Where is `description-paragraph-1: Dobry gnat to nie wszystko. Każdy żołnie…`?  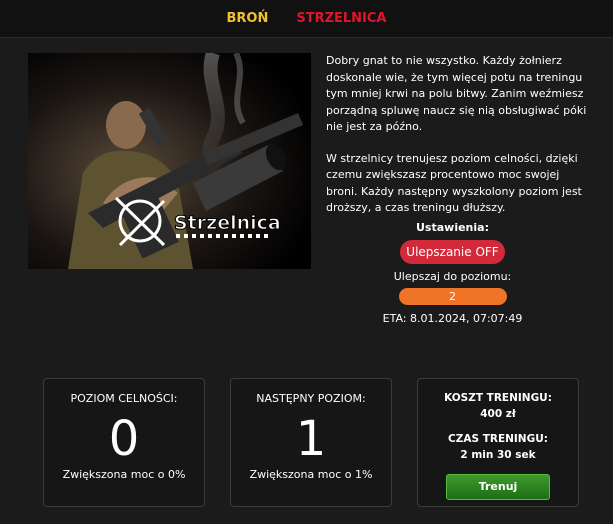
description-paragraph-1: Dobry gnat to nie wszystko. Każdy żołnie… is located at coordinates (456, 93).